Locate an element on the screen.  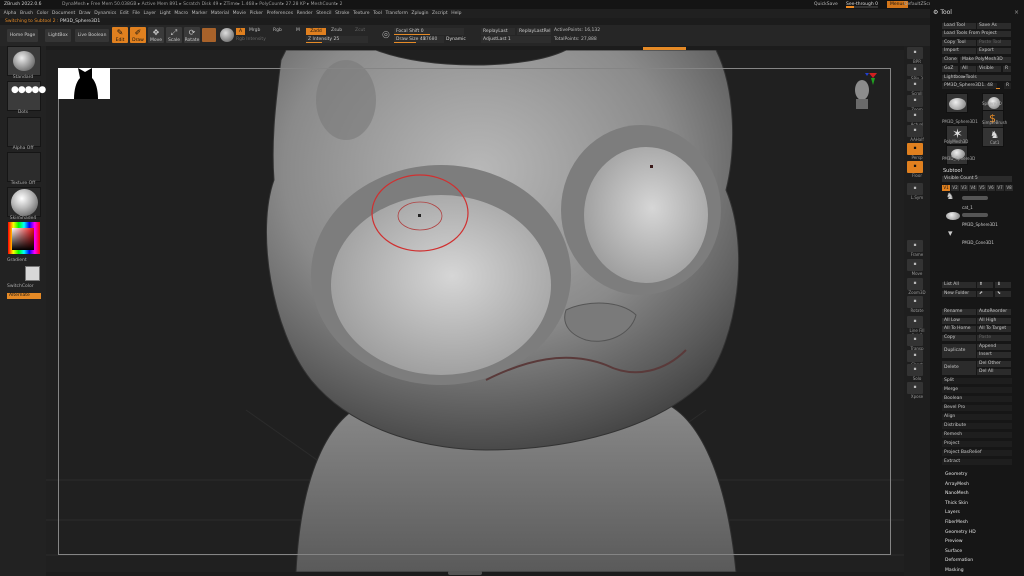
rgb-toggle: Rgb is located at coordinates (277, 31).